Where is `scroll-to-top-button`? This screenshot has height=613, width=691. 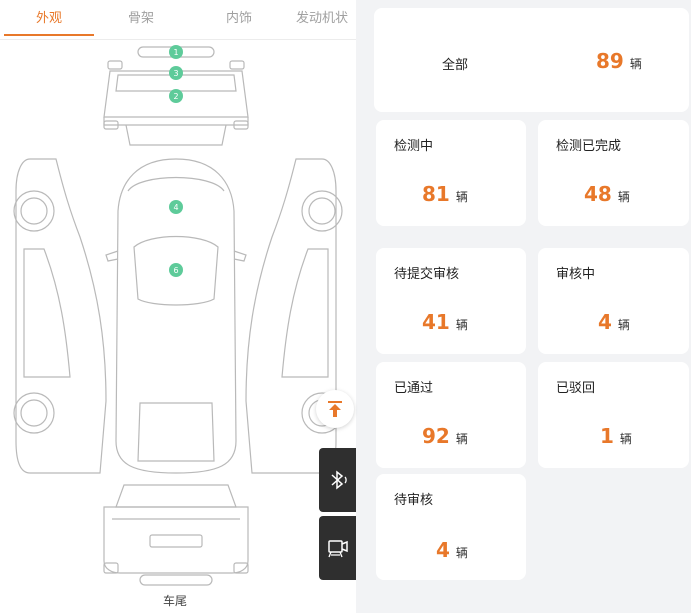 scroll-to-top-button is located at coordinates (335, 409).